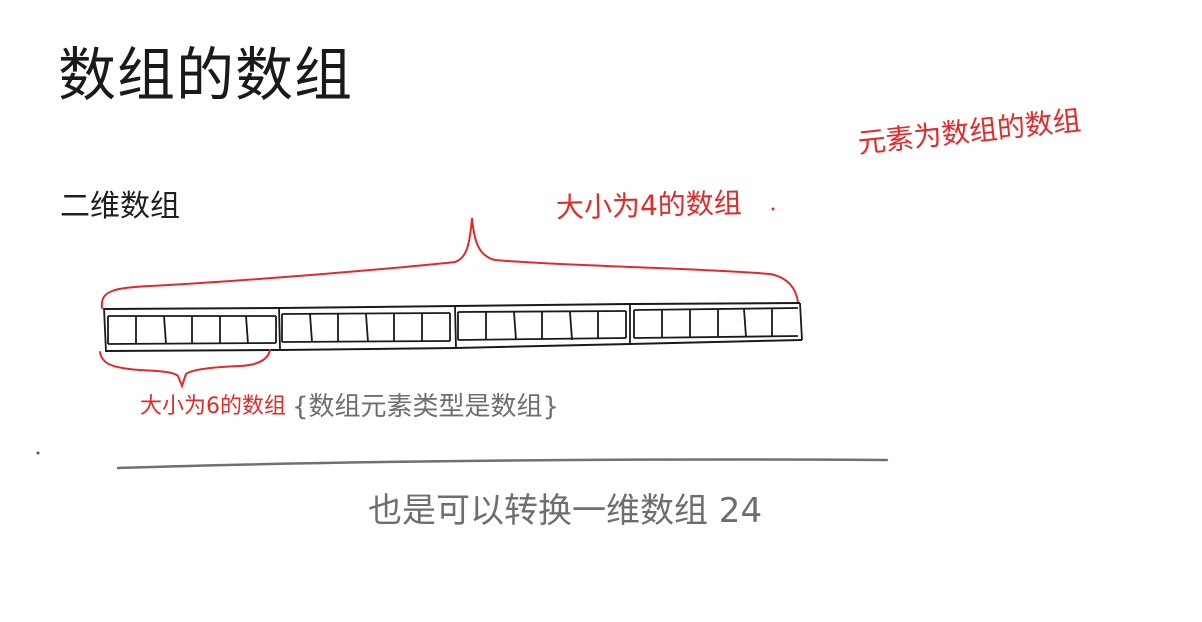  I want to click on outer-array-label: 大小为4的数组, so click(649, 205).